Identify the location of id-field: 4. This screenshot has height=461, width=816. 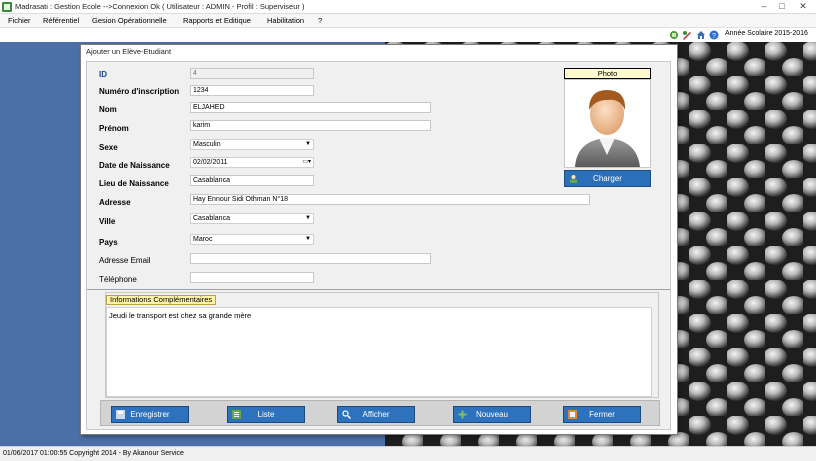
(252, 73).